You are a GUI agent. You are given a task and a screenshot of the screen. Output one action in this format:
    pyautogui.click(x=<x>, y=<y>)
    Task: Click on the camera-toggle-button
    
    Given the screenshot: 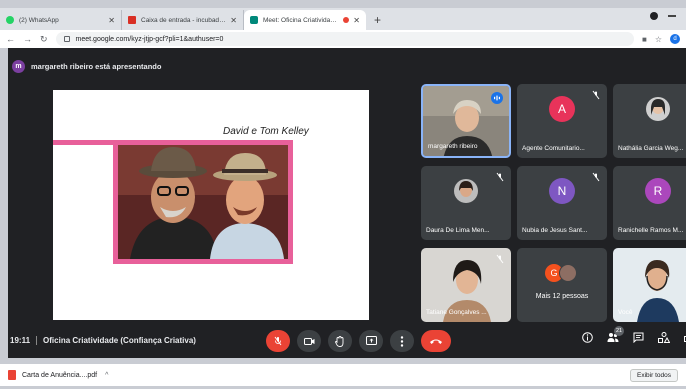 What is the action you would take?
    pyautogui.click(x=309, y=341)
    